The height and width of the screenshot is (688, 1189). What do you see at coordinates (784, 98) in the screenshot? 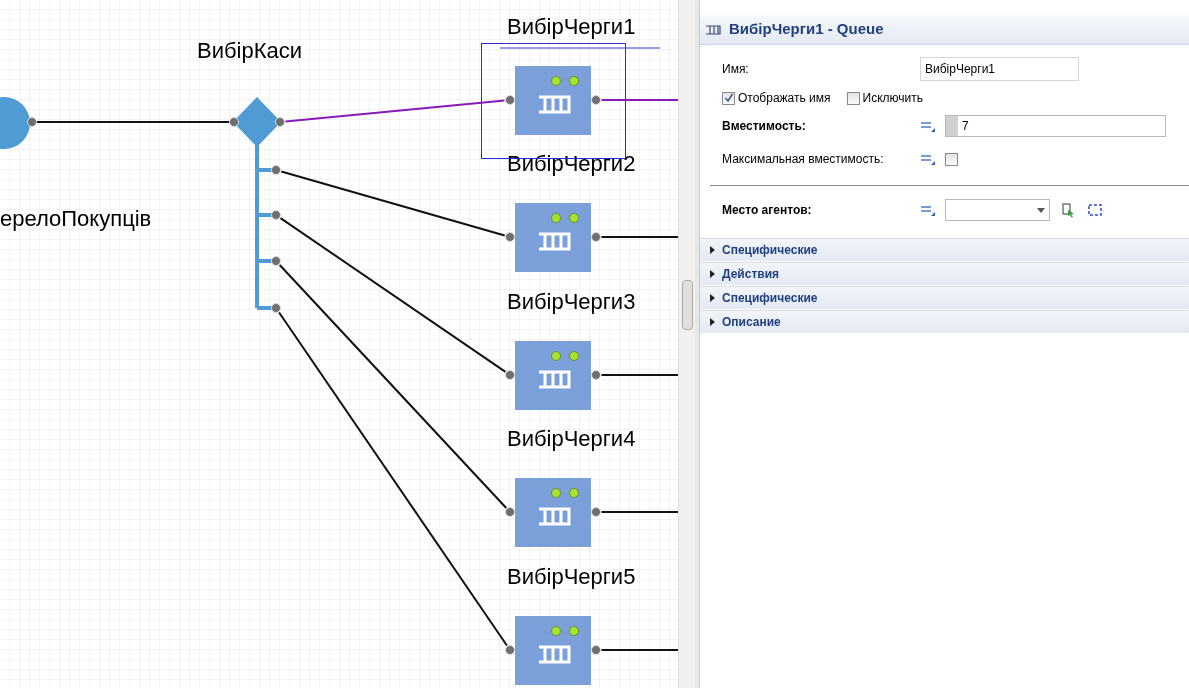
I see `checkbox-label: Отображать имя` at bounding box center [784, 98].